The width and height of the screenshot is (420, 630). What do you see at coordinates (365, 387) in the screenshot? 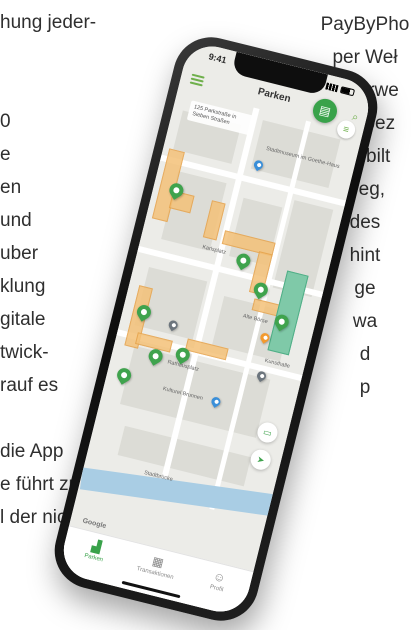
I see `text-line: p` at bounding box center [365, 387].